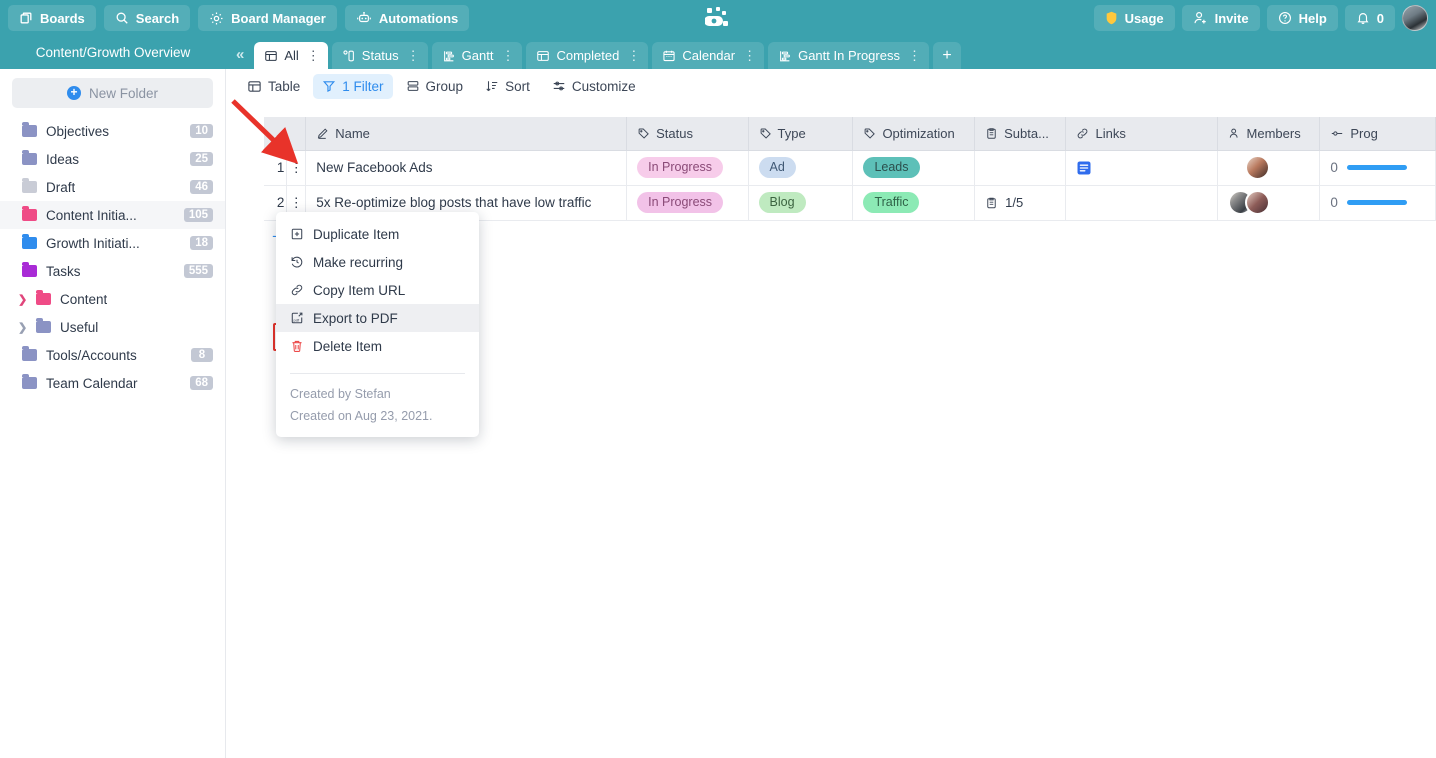 The image size is (1436, 758). Describe the element at coordinates (112, 215) in the screenshot. I see `sidebar-item-content-initiatives: Content Initia... 105` at that location.